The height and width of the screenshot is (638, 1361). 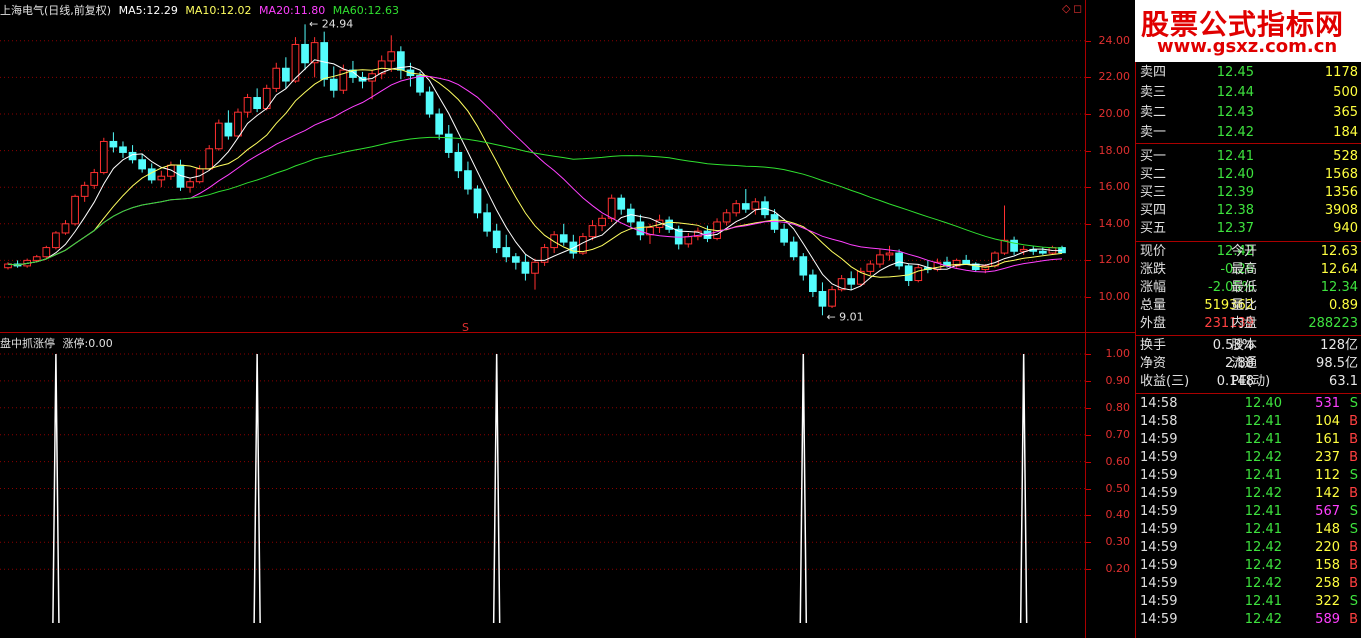 What do you see at coordinates (1153, 269) in the screenshot?
I see `quote-label-left: 涨跌` at bounding box center [1153, 269].